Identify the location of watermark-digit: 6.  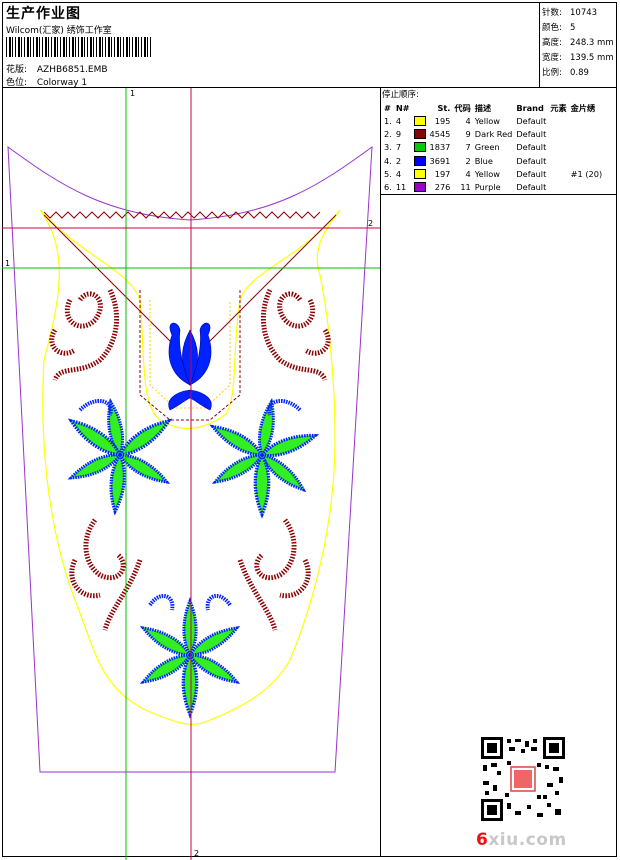
(482, 840).